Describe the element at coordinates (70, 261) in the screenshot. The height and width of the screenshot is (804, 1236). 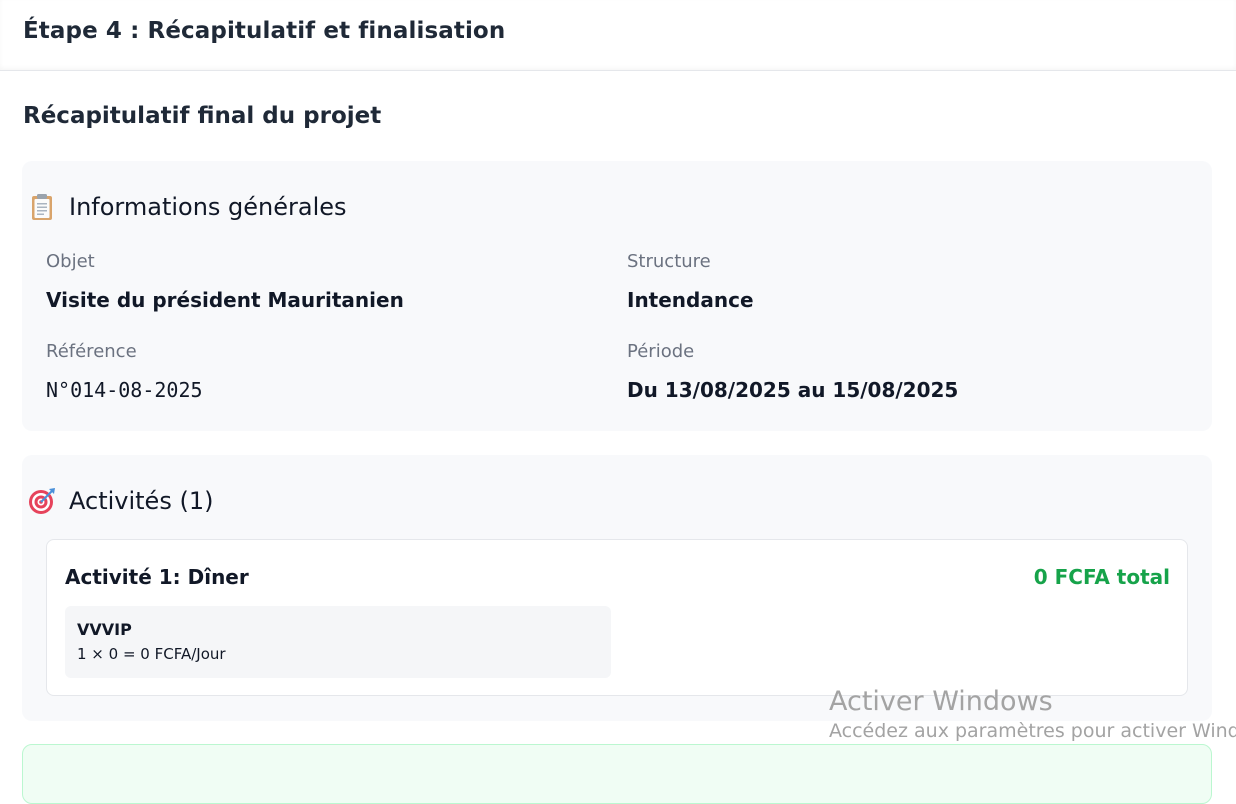
I see `objet-label: Objet` at that location.